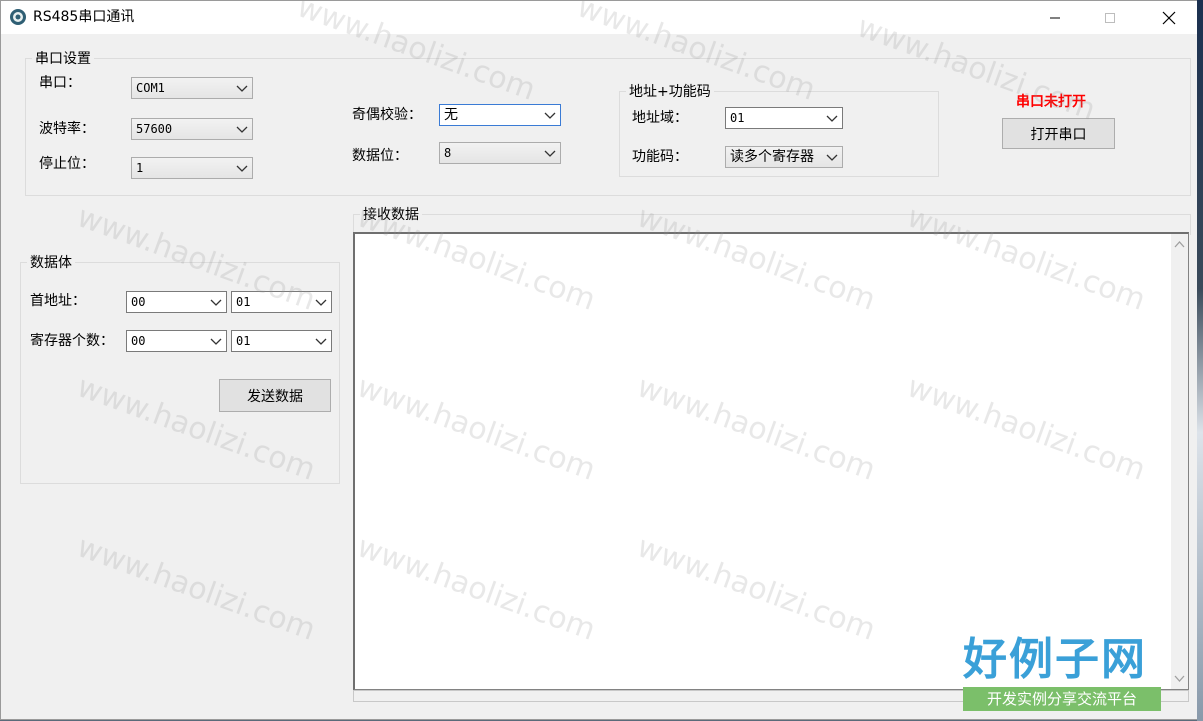 The image size is (1203, 721). I want to click on port-label: 串口：, so click(60, 83).